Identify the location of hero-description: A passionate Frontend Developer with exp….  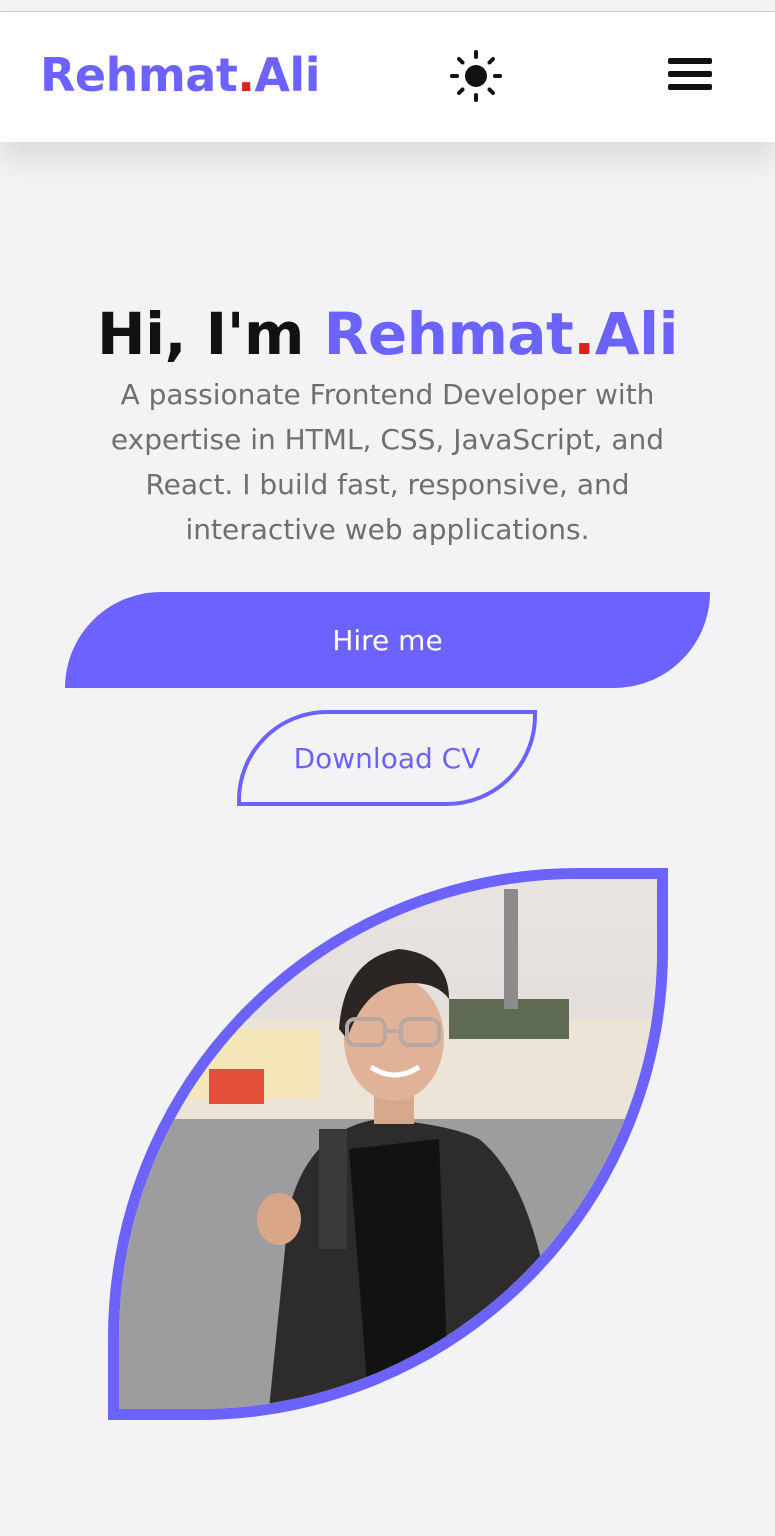
(387, 462).